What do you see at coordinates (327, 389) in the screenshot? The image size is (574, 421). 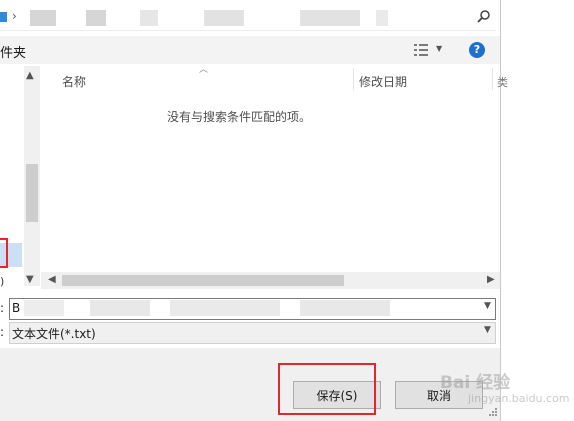 I see `highlight-frame` at bounding box center [327, 389].